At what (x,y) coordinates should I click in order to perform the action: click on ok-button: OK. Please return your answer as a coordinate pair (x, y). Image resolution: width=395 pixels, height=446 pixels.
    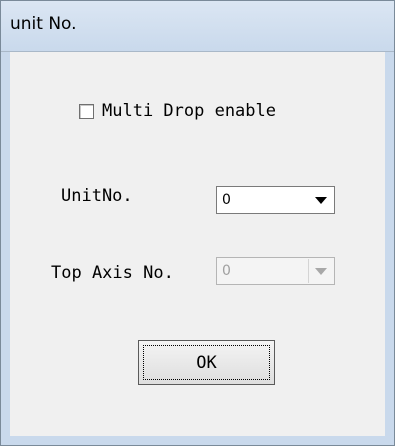
    Looking at the image, I should click on (206, 362).